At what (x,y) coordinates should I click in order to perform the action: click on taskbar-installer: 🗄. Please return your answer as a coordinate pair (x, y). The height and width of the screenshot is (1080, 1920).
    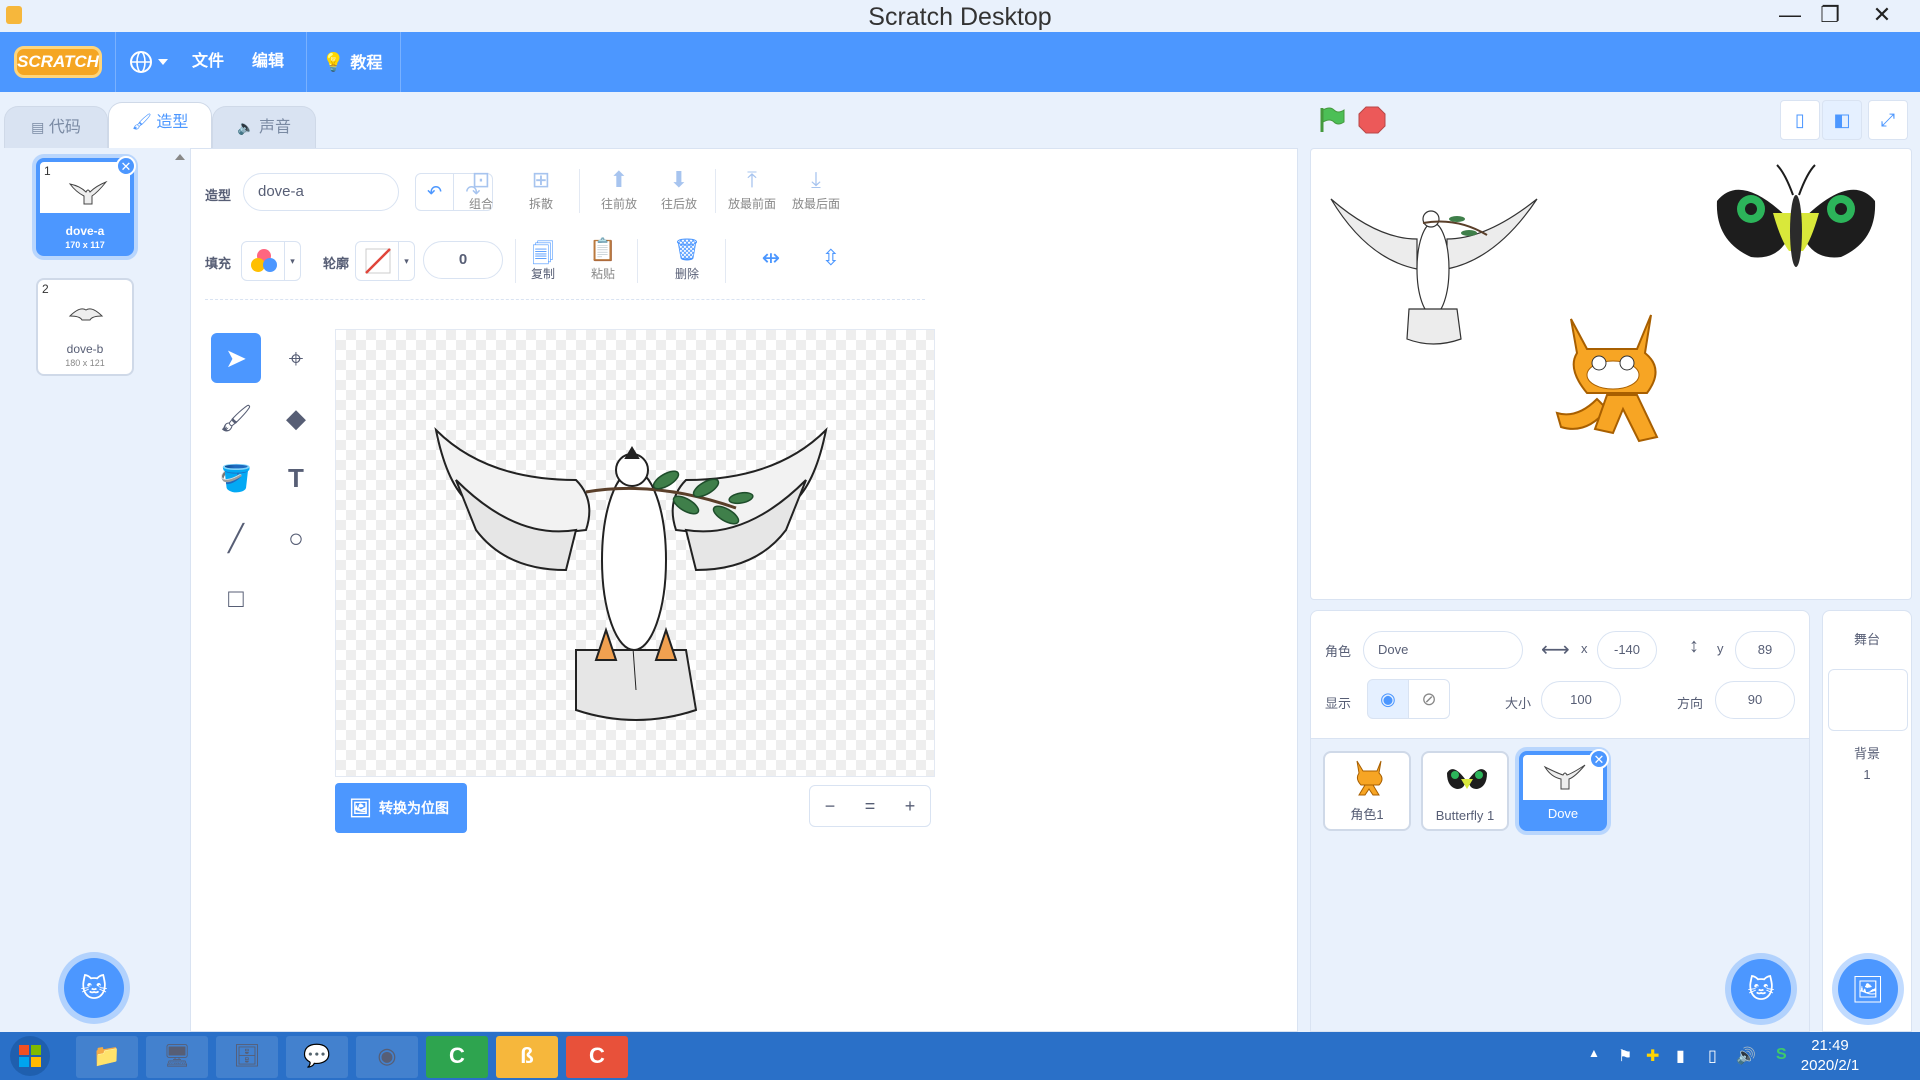
    Looking at the image, I should click on (247, 1057).